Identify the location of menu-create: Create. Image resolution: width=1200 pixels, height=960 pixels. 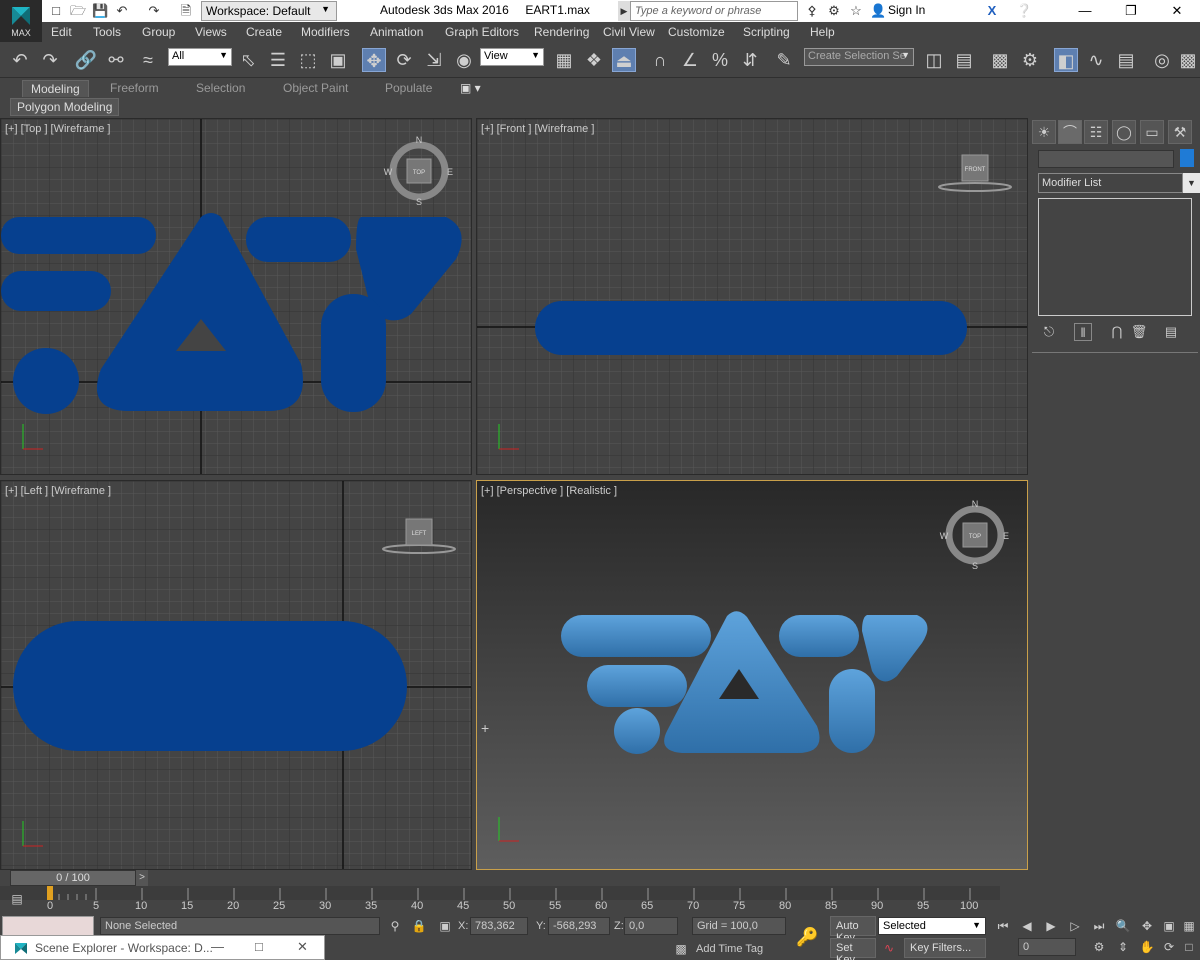
(264, 32).